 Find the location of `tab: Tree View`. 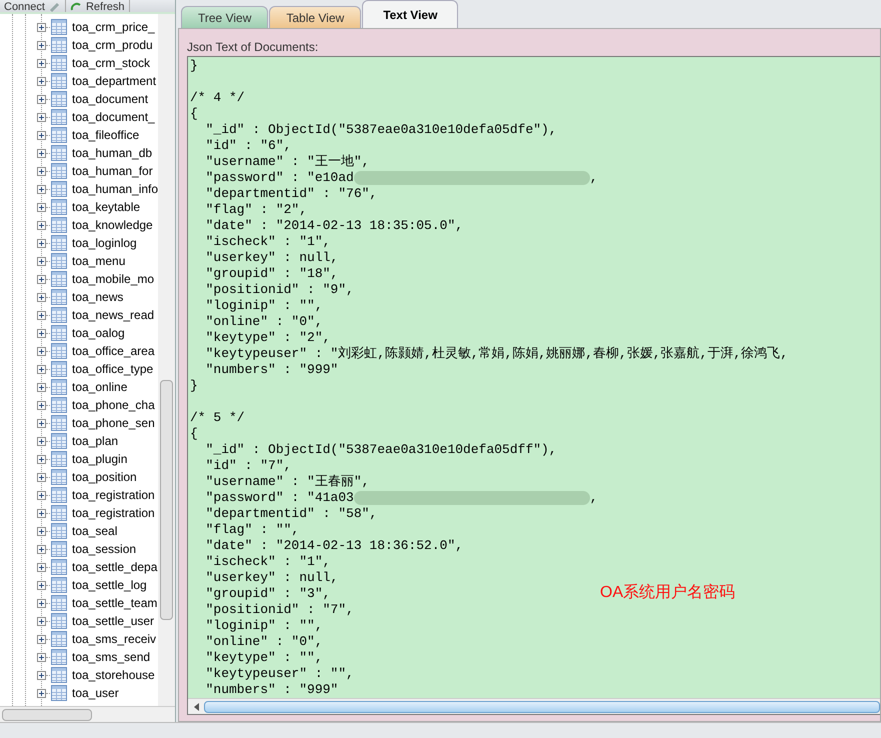

tab: Tree View is located at coordinates (224, 17).